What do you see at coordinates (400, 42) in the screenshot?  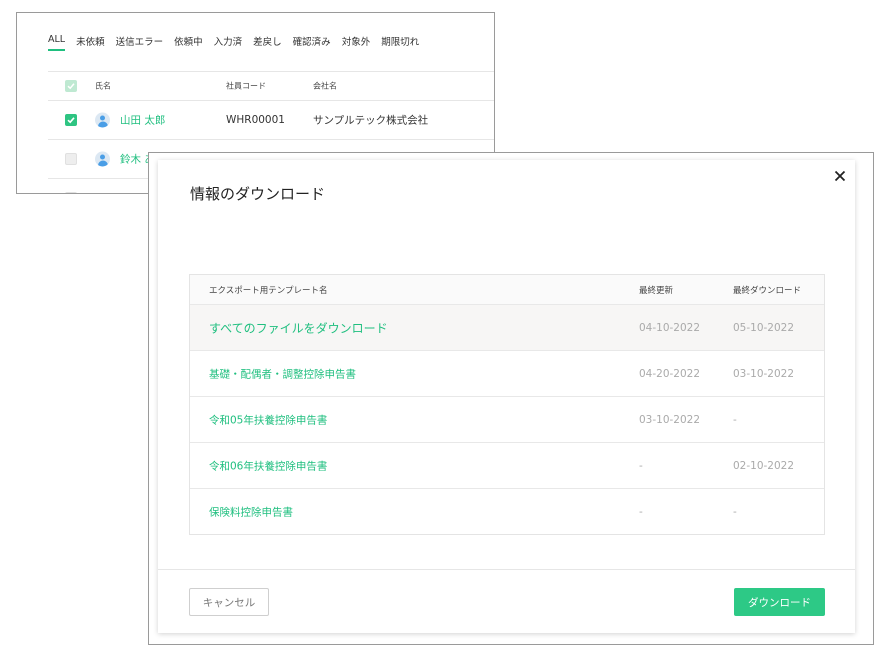 I see `tab-expired: 期限切れ` at bounding box center [400, 42].